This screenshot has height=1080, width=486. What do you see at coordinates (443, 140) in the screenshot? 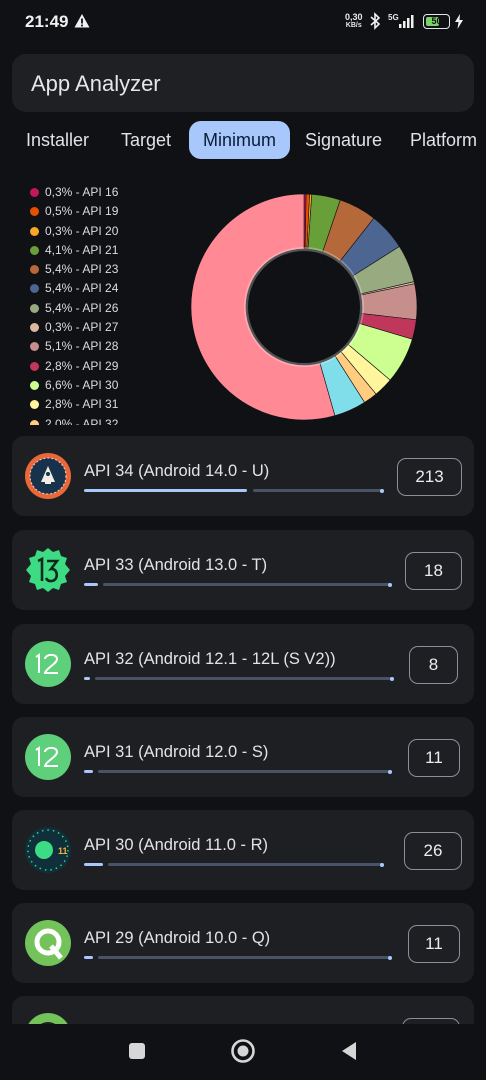
I see `tab-platform: Platform` at bounding box center [443, 140].